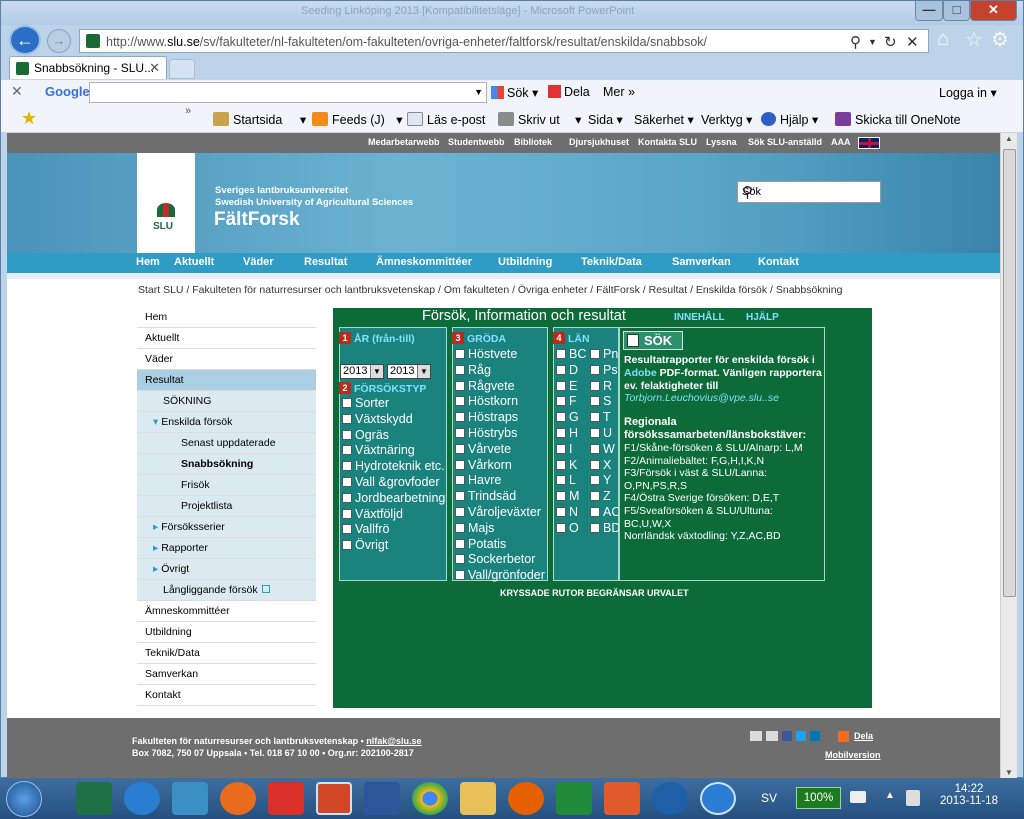 The width and height of the screenshot is (1024, 819). Describe the element at coordinates (574, 798) in the screenshot. I see `green-leaf-app-icon` at that location.